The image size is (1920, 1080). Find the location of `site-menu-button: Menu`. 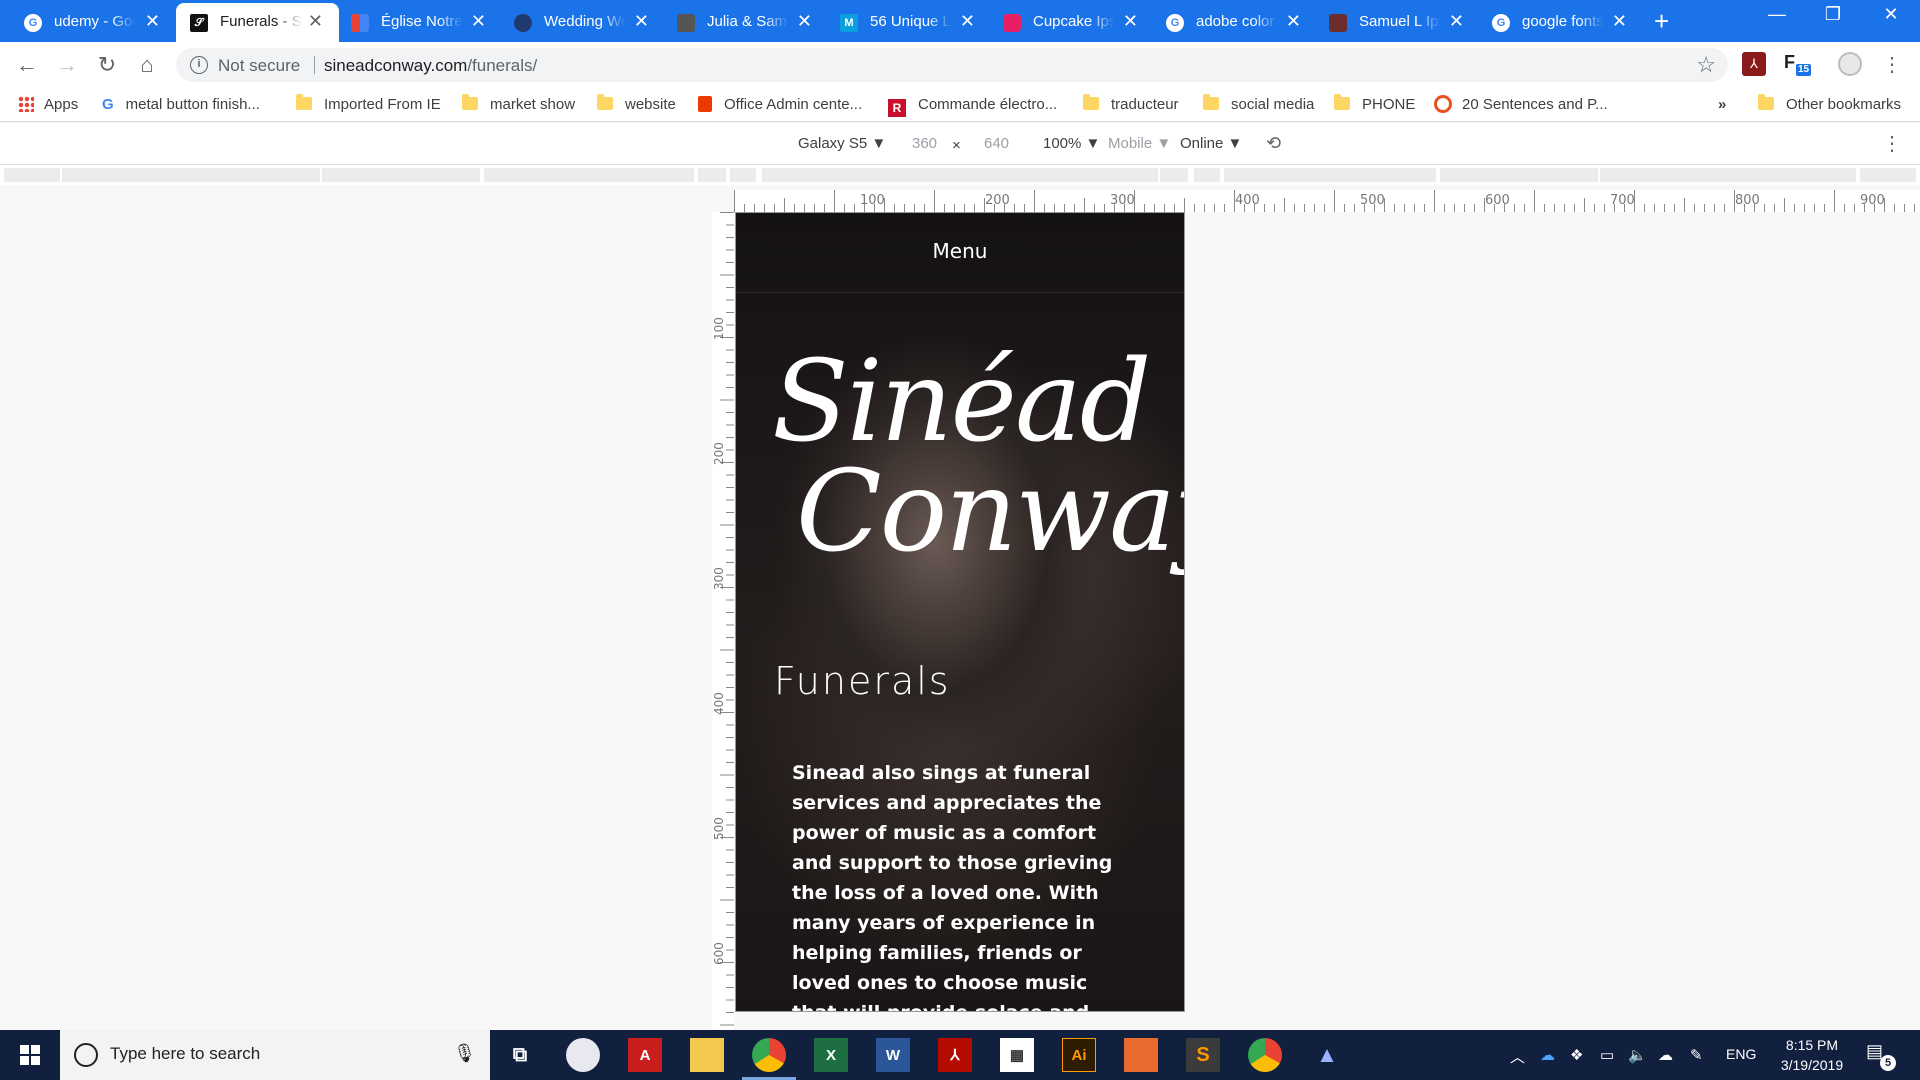

site-menu-button: Menu is located at coordinates (960, 253).